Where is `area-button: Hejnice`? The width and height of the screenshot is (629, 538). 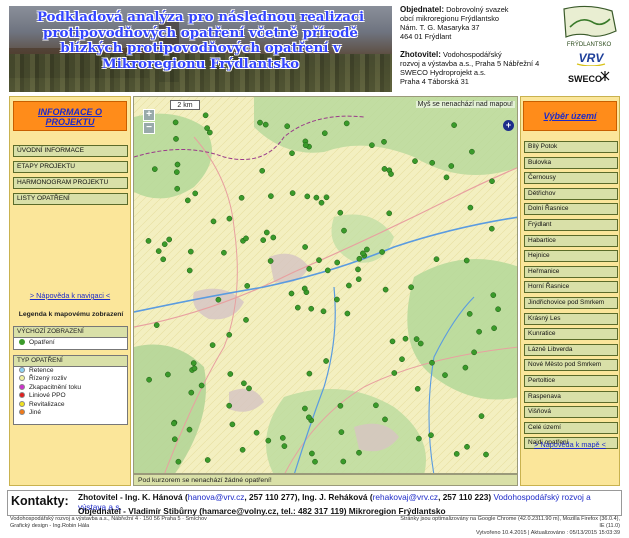 area-button: Hejnice is located at coordinates (571, 256).